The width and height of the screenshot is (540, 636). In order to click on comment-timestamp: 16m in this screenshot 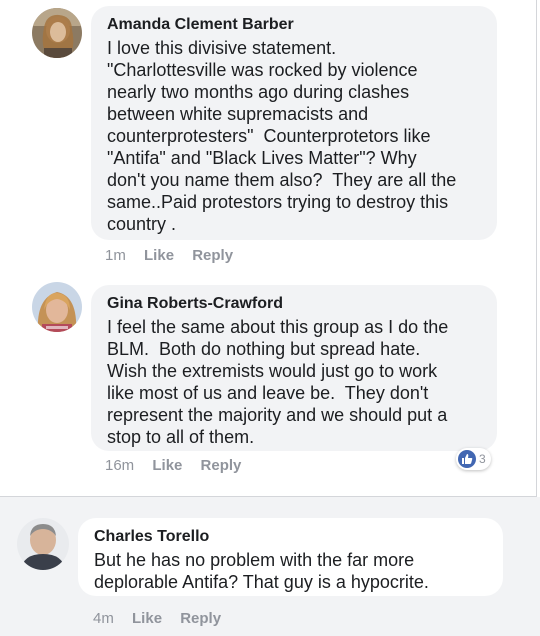, I will do `click(119, 466)`.